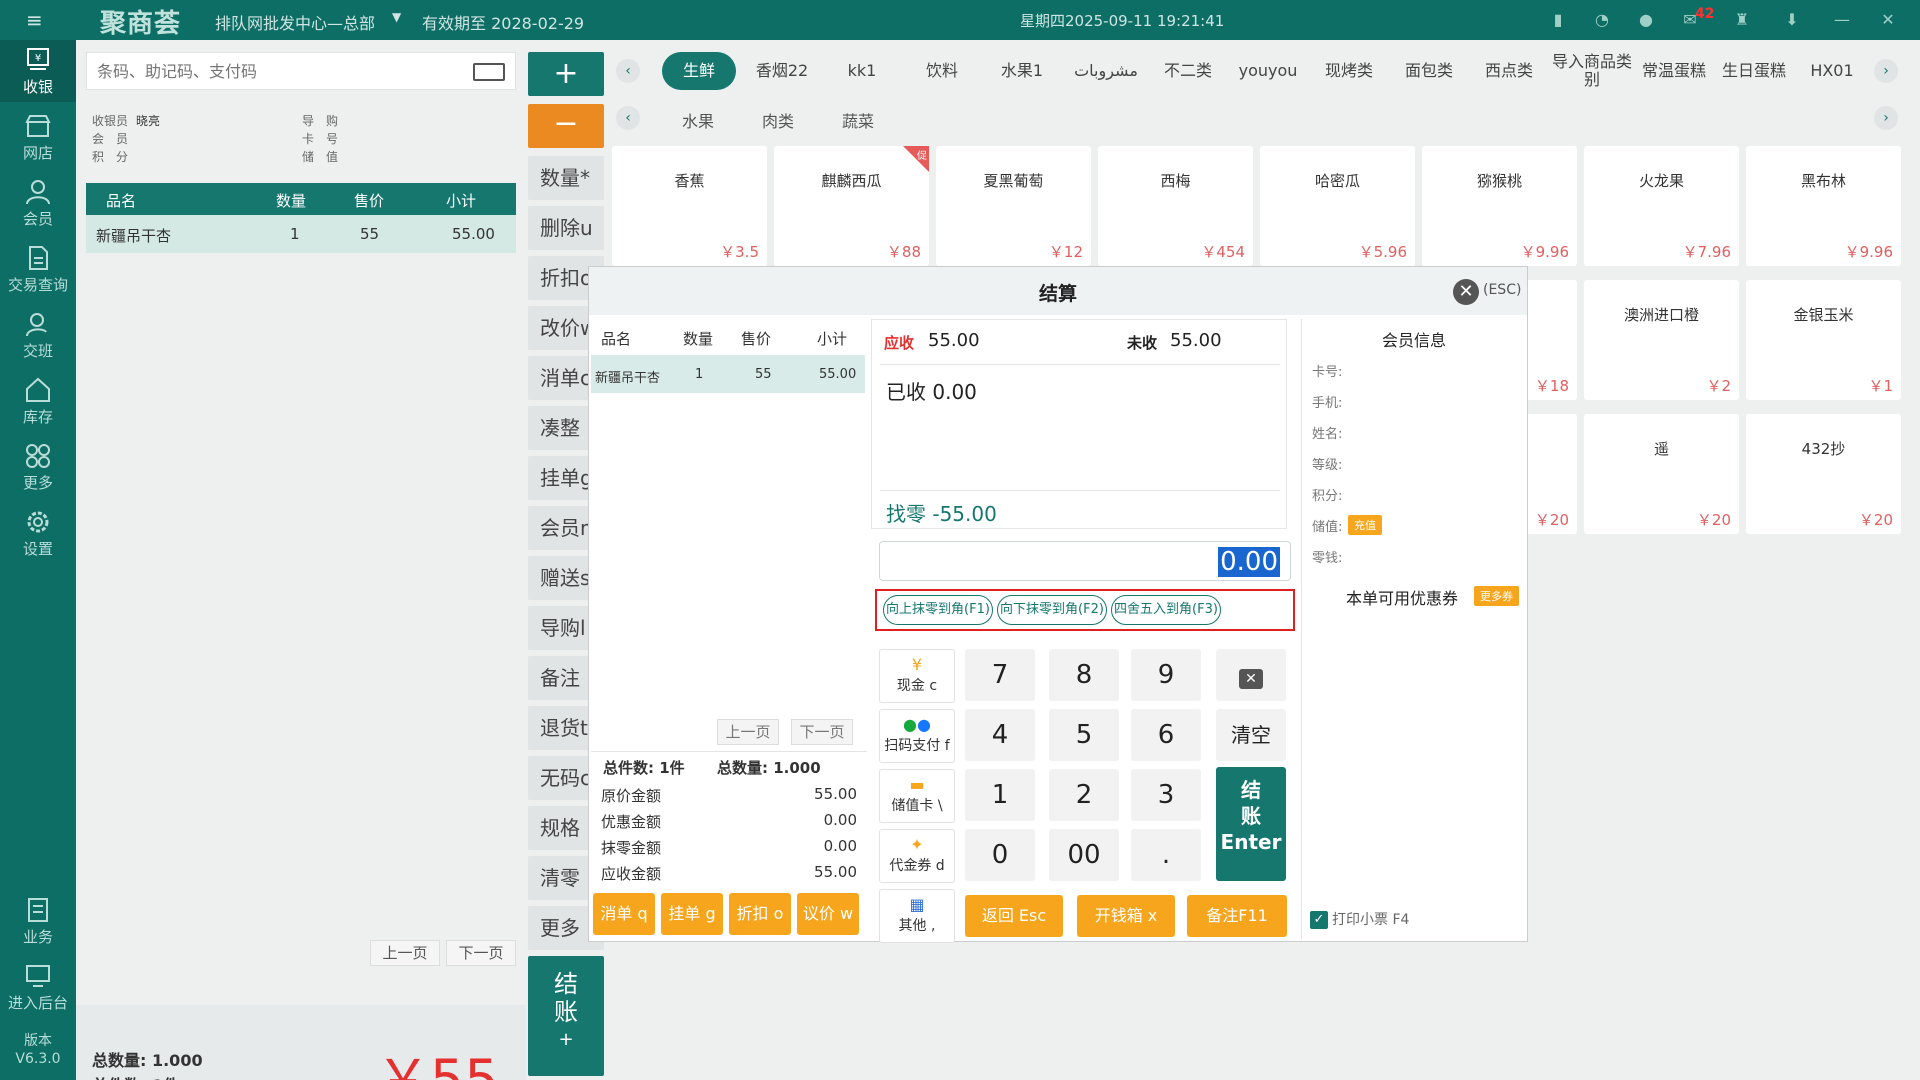 The height and width of the screenshot is (1080, 1920). What do you see at coordinates (489, 72) in the screenshot?
I see `keyboard-icon` at bounding box center [489, 72].